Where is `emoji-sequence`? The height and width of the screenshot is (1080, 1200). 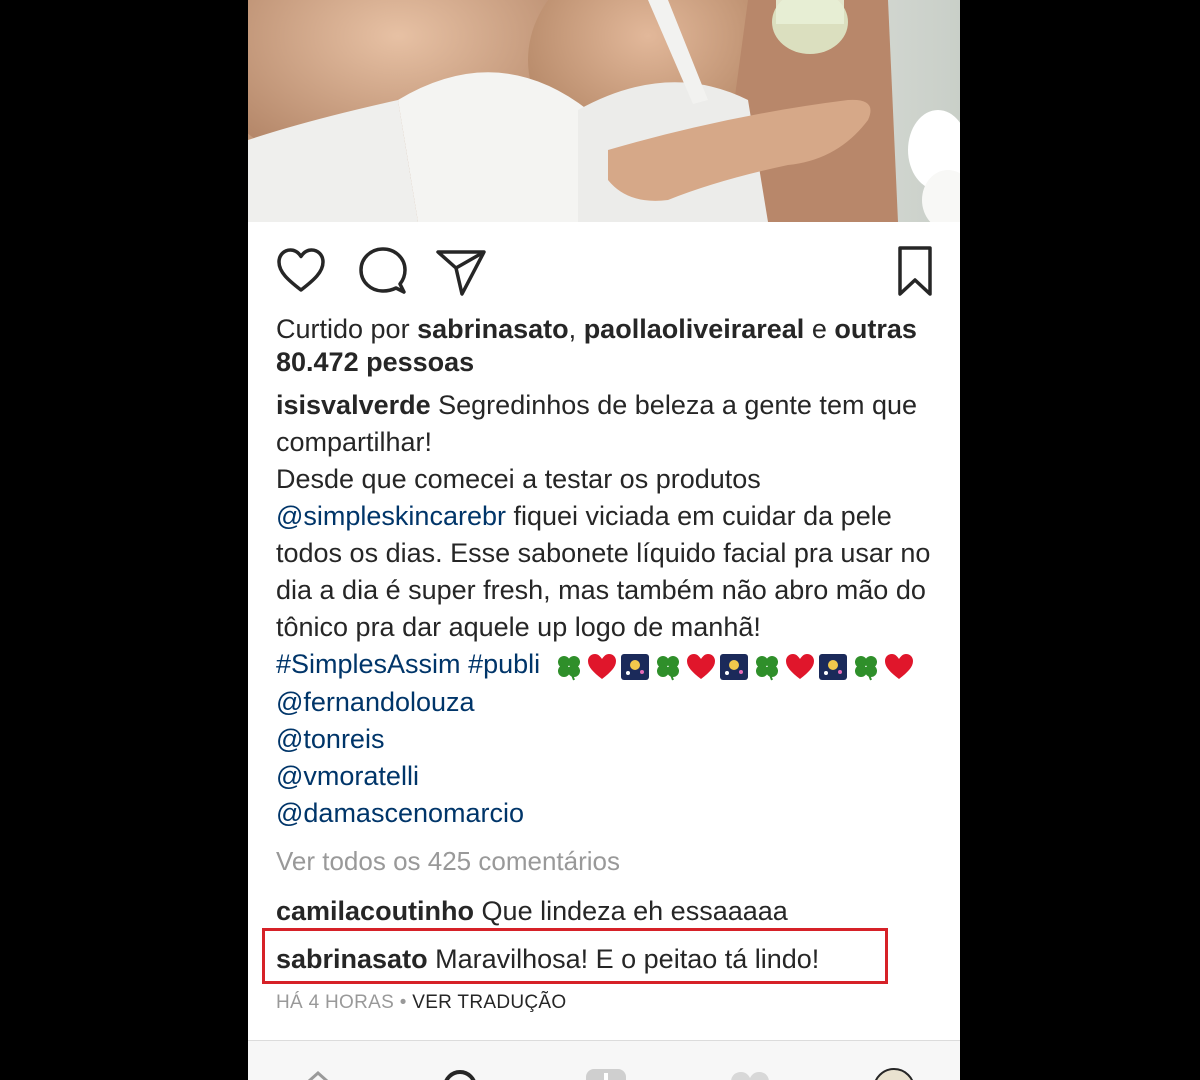 emoji-sequence is located at coordinates (735, 665).